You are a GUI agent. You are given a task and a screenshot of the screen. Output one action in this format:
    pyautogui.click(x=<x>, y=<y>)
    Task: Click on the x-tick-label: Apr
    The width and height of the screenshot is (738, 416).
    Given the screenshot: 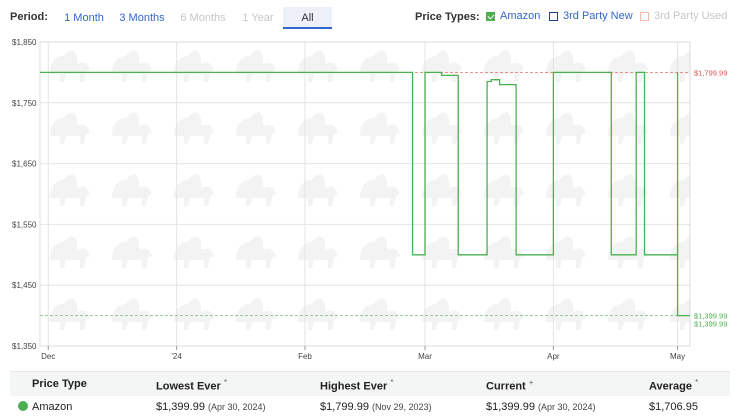 What is the action you would take?
    pyautogui.click(x=553, y=356)
    